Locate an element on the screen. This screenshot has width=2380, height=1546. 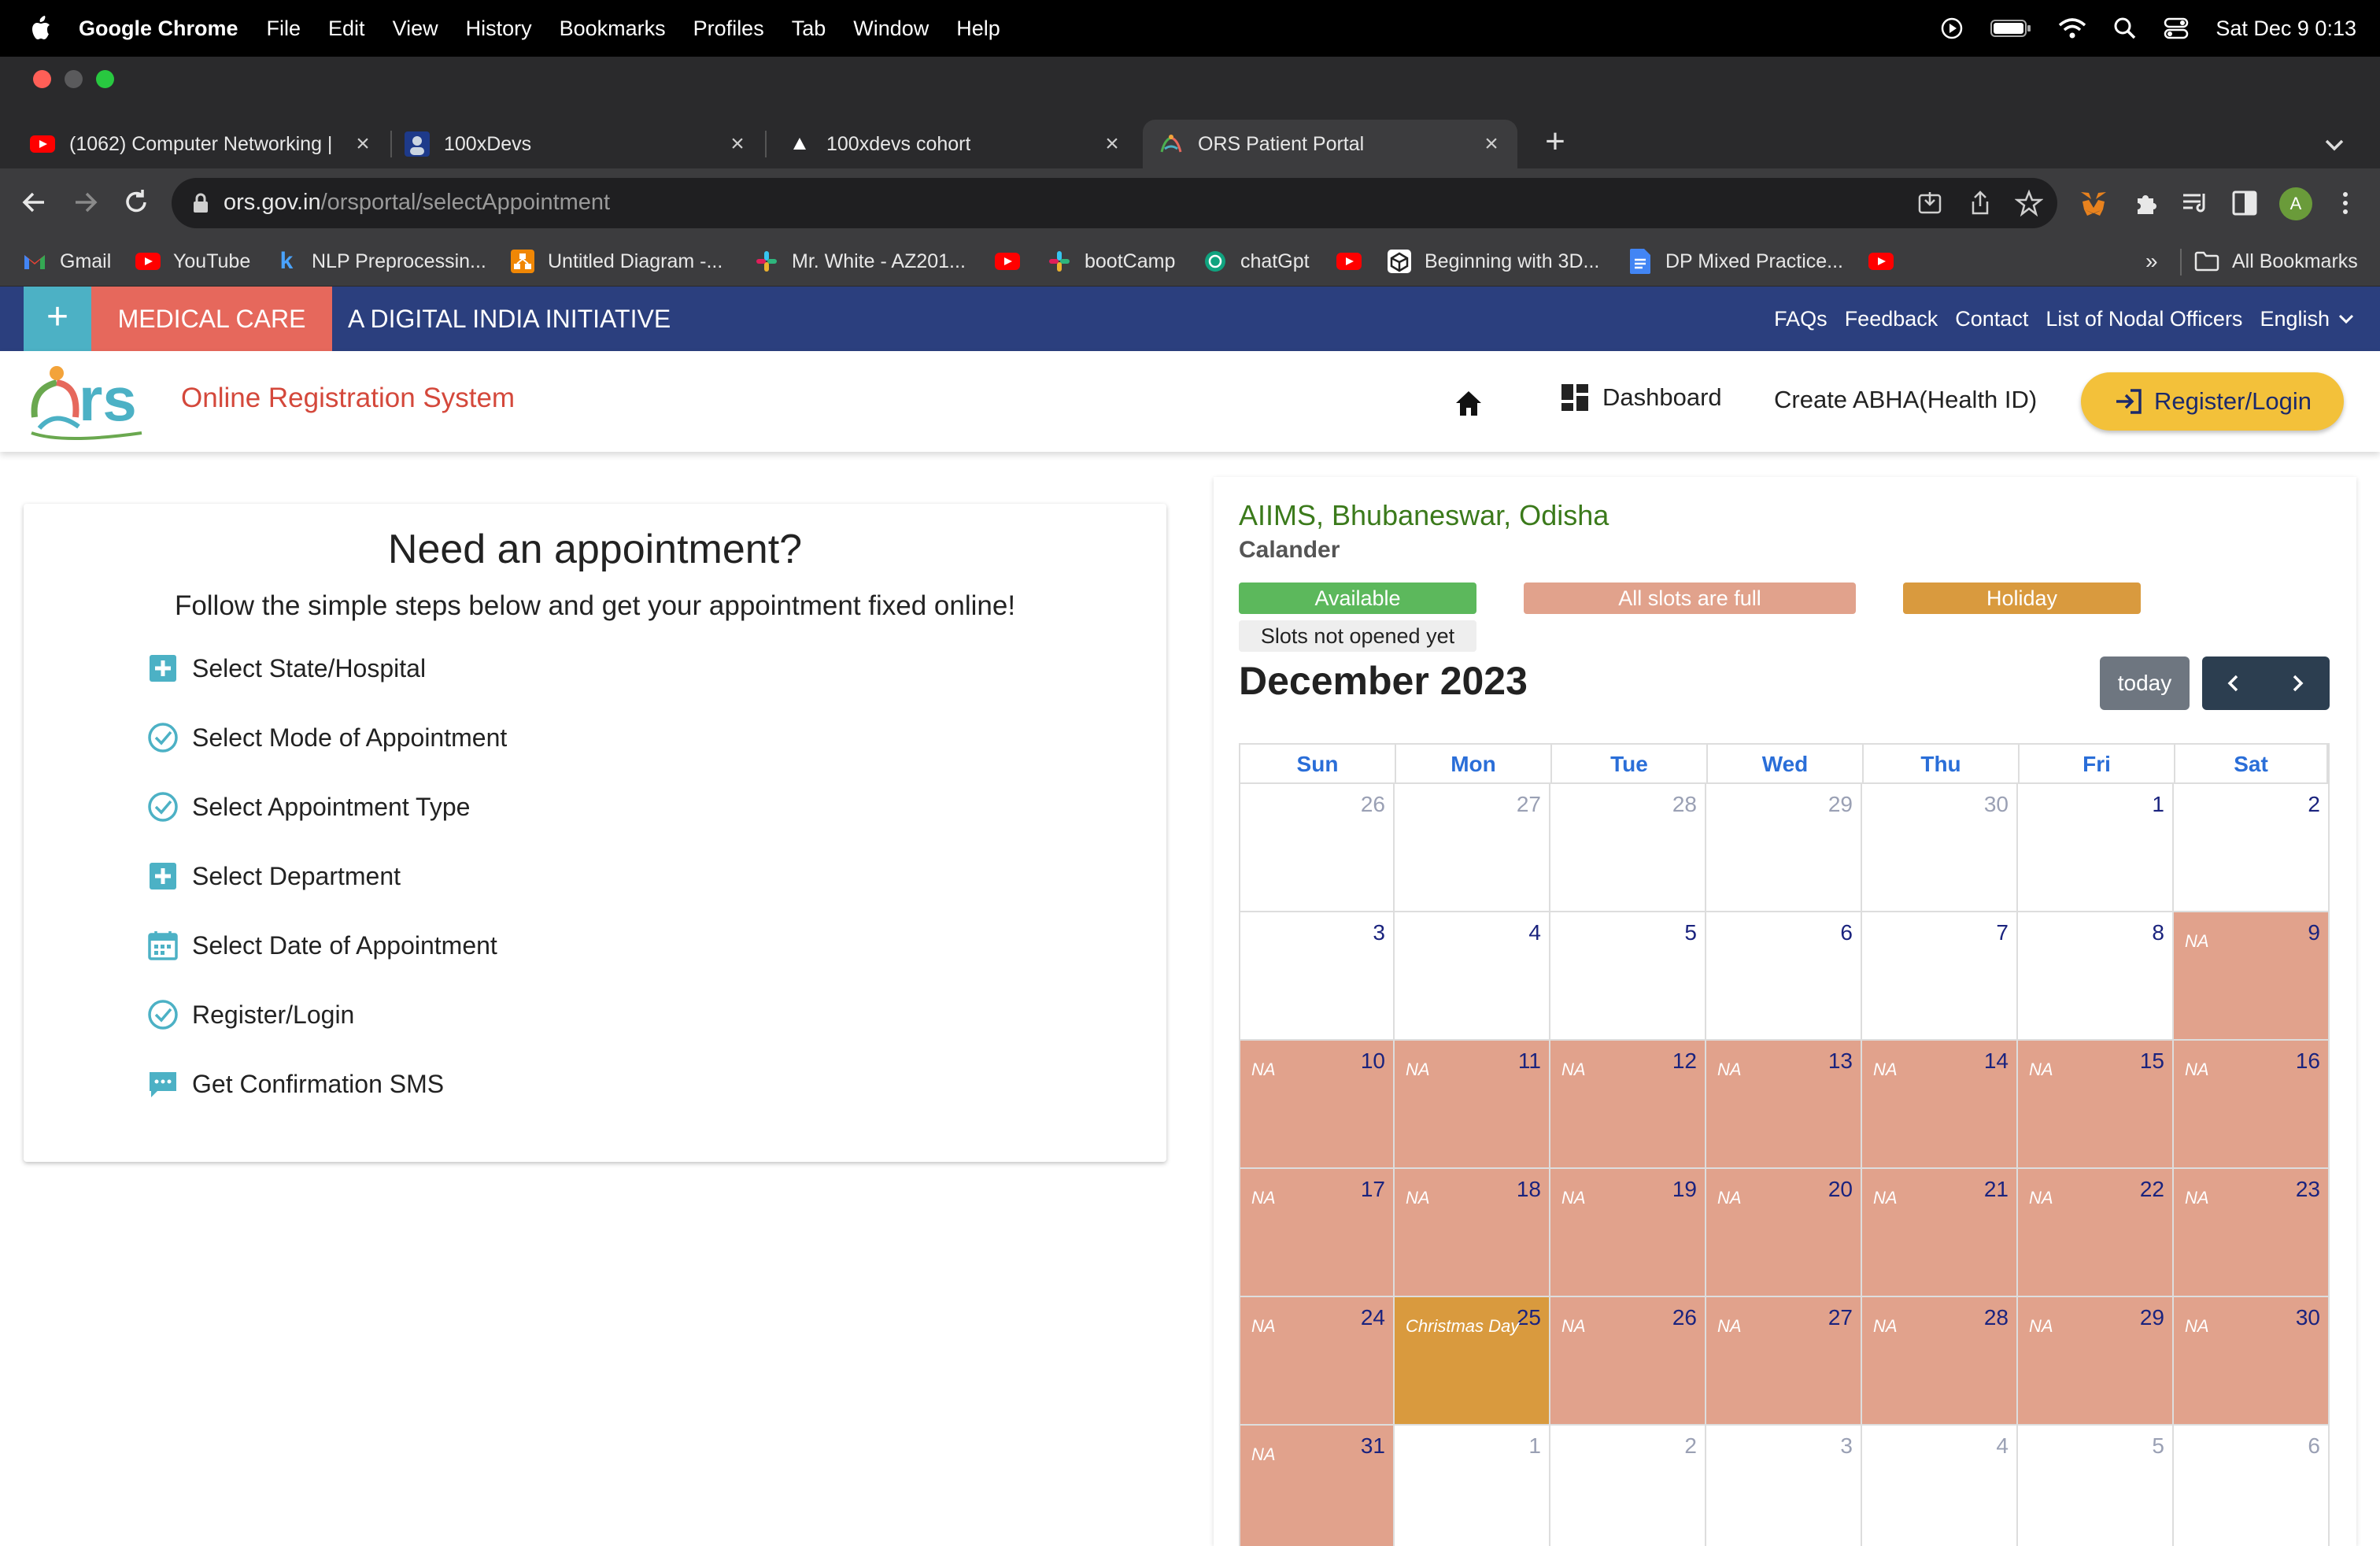
battery-icon is located at coordinates (2011, 28).